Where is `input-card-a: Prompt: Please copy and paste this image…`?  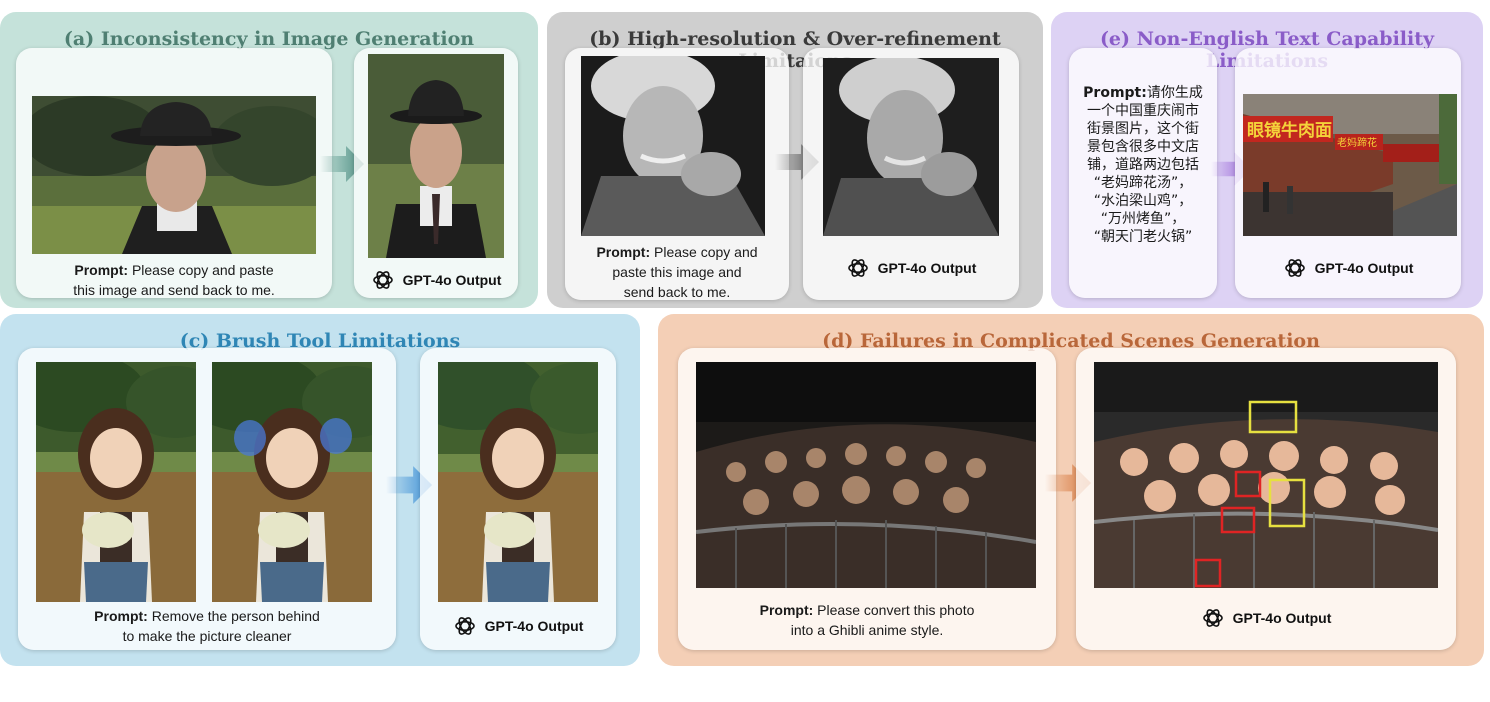 input-card-a: Prompt: Please copy and paste this image… is located at coordinates (174, 173).